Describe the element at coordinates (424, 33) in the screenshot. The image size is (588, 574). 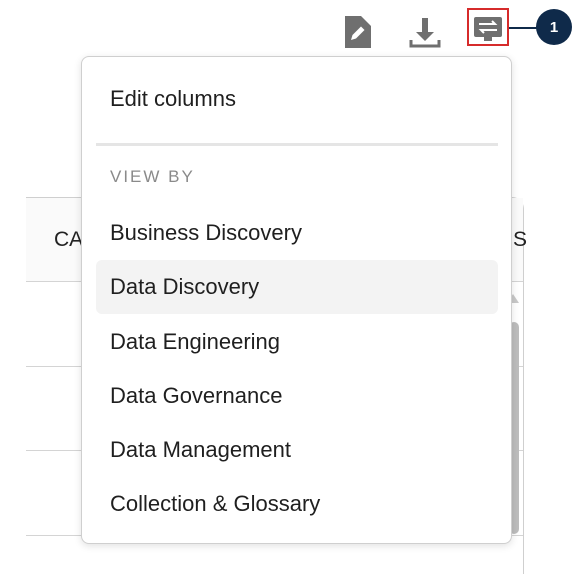
I see `download-icon` at that location.